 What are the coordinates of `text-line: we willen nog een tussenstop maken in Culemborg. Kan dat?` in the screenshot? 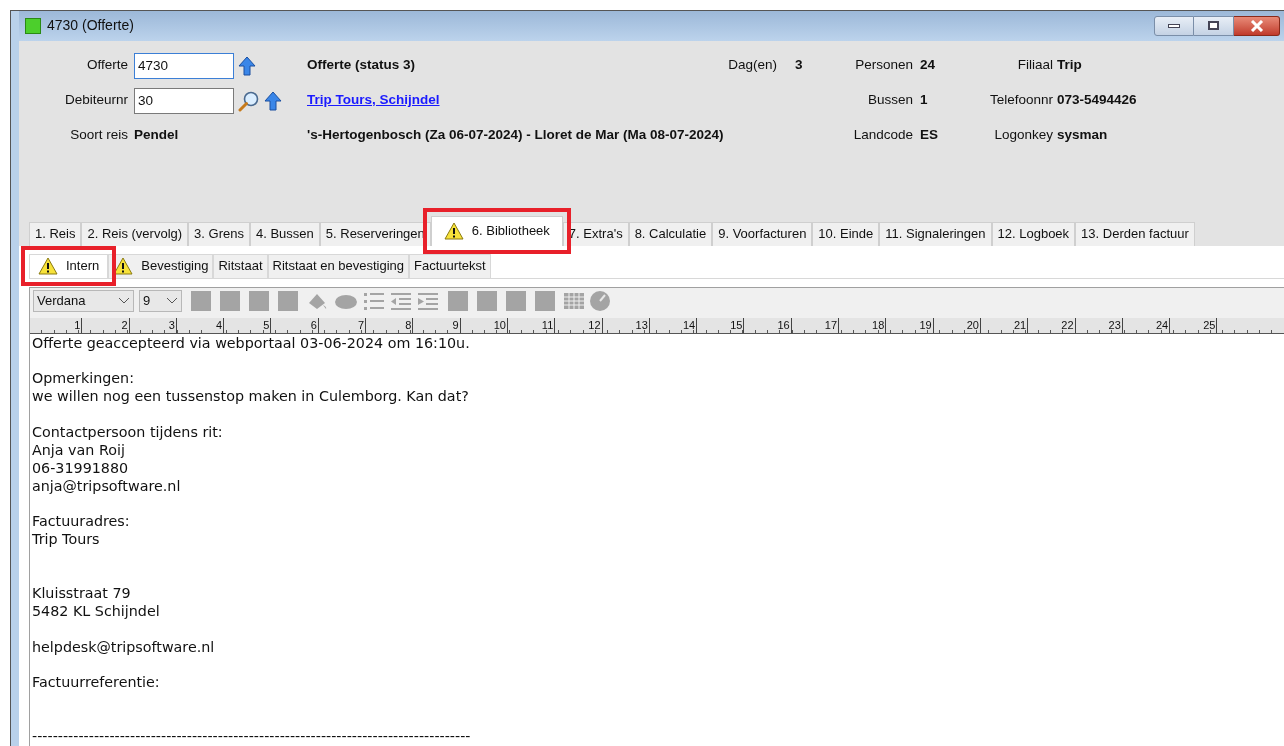 It's located at (250, 396).